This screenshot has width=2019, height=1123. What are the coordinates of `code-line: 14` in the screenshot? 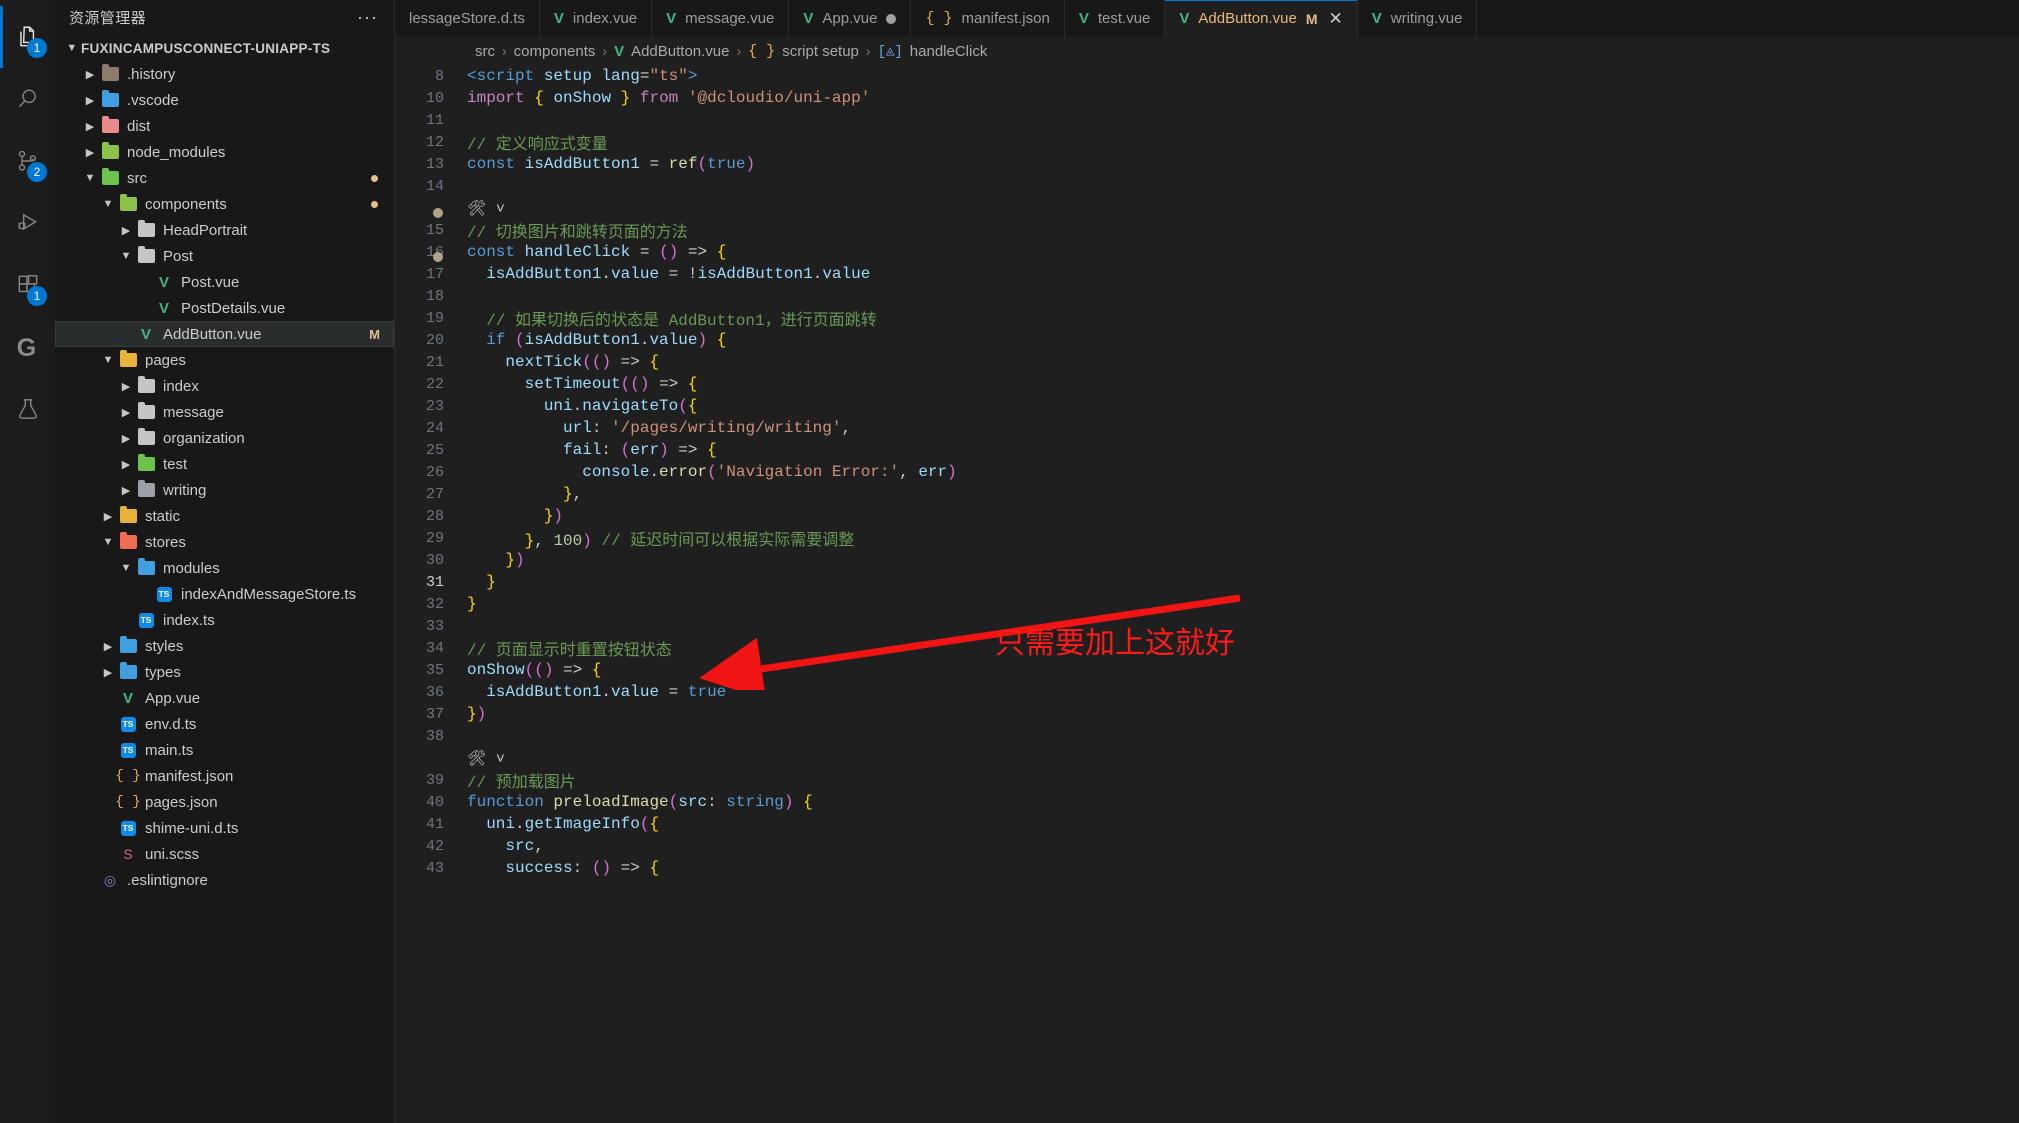 It's located at (1207, 186).